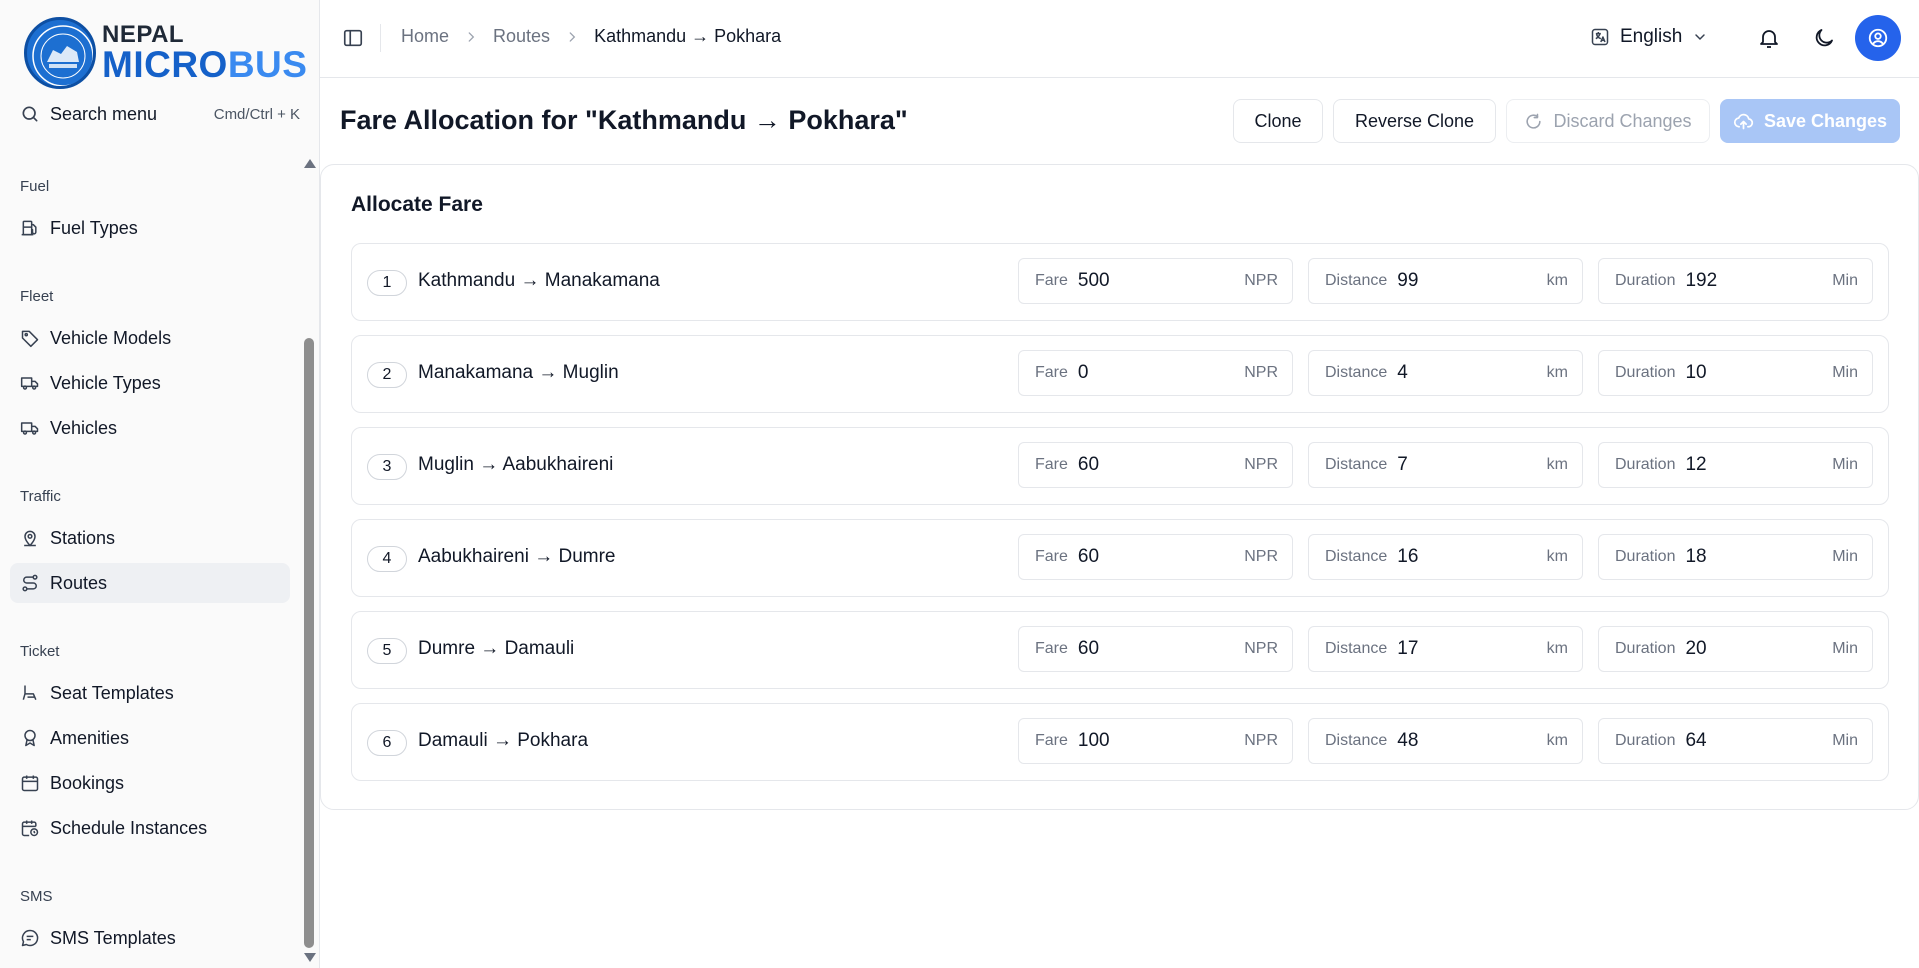 The width and height of the screenshot is (1919, 968). What do you see at coordinates (29, 383) in the screenshot?
I see `truck-icon` at bounding box center [29, 383].